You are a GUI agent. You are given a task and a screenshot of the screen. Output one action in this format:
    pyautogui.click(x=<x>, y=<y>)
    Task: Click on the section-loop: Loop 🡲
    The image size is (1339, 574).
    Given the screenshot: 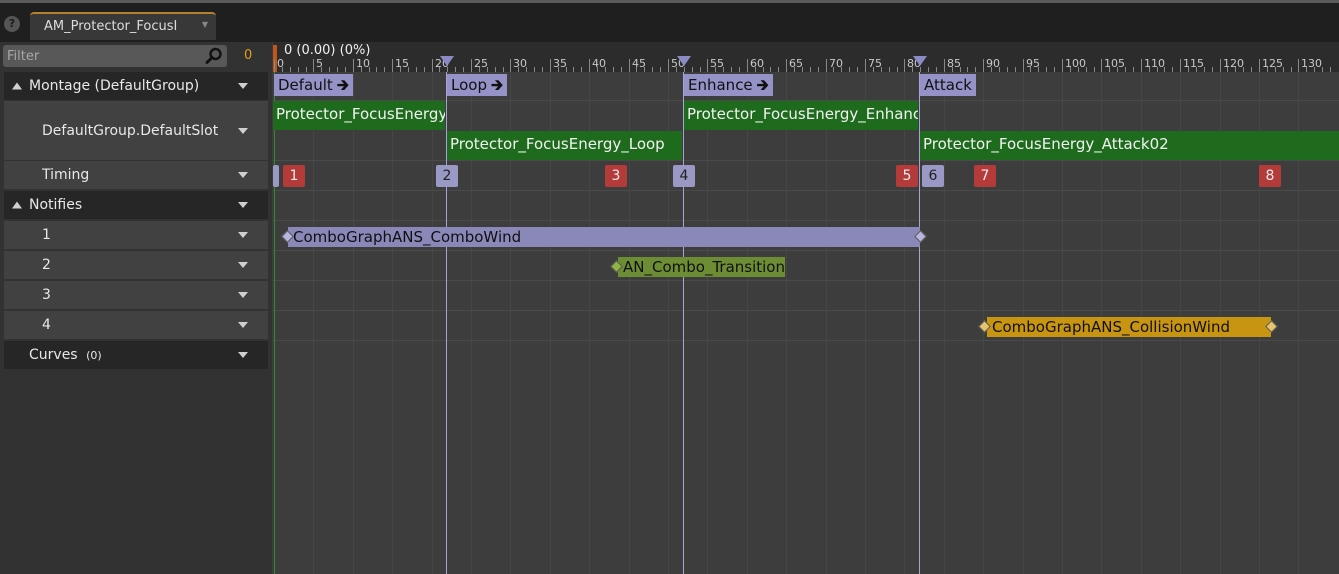 What is the action you would take?
    pyautogui.click(x=477, y=85)
    